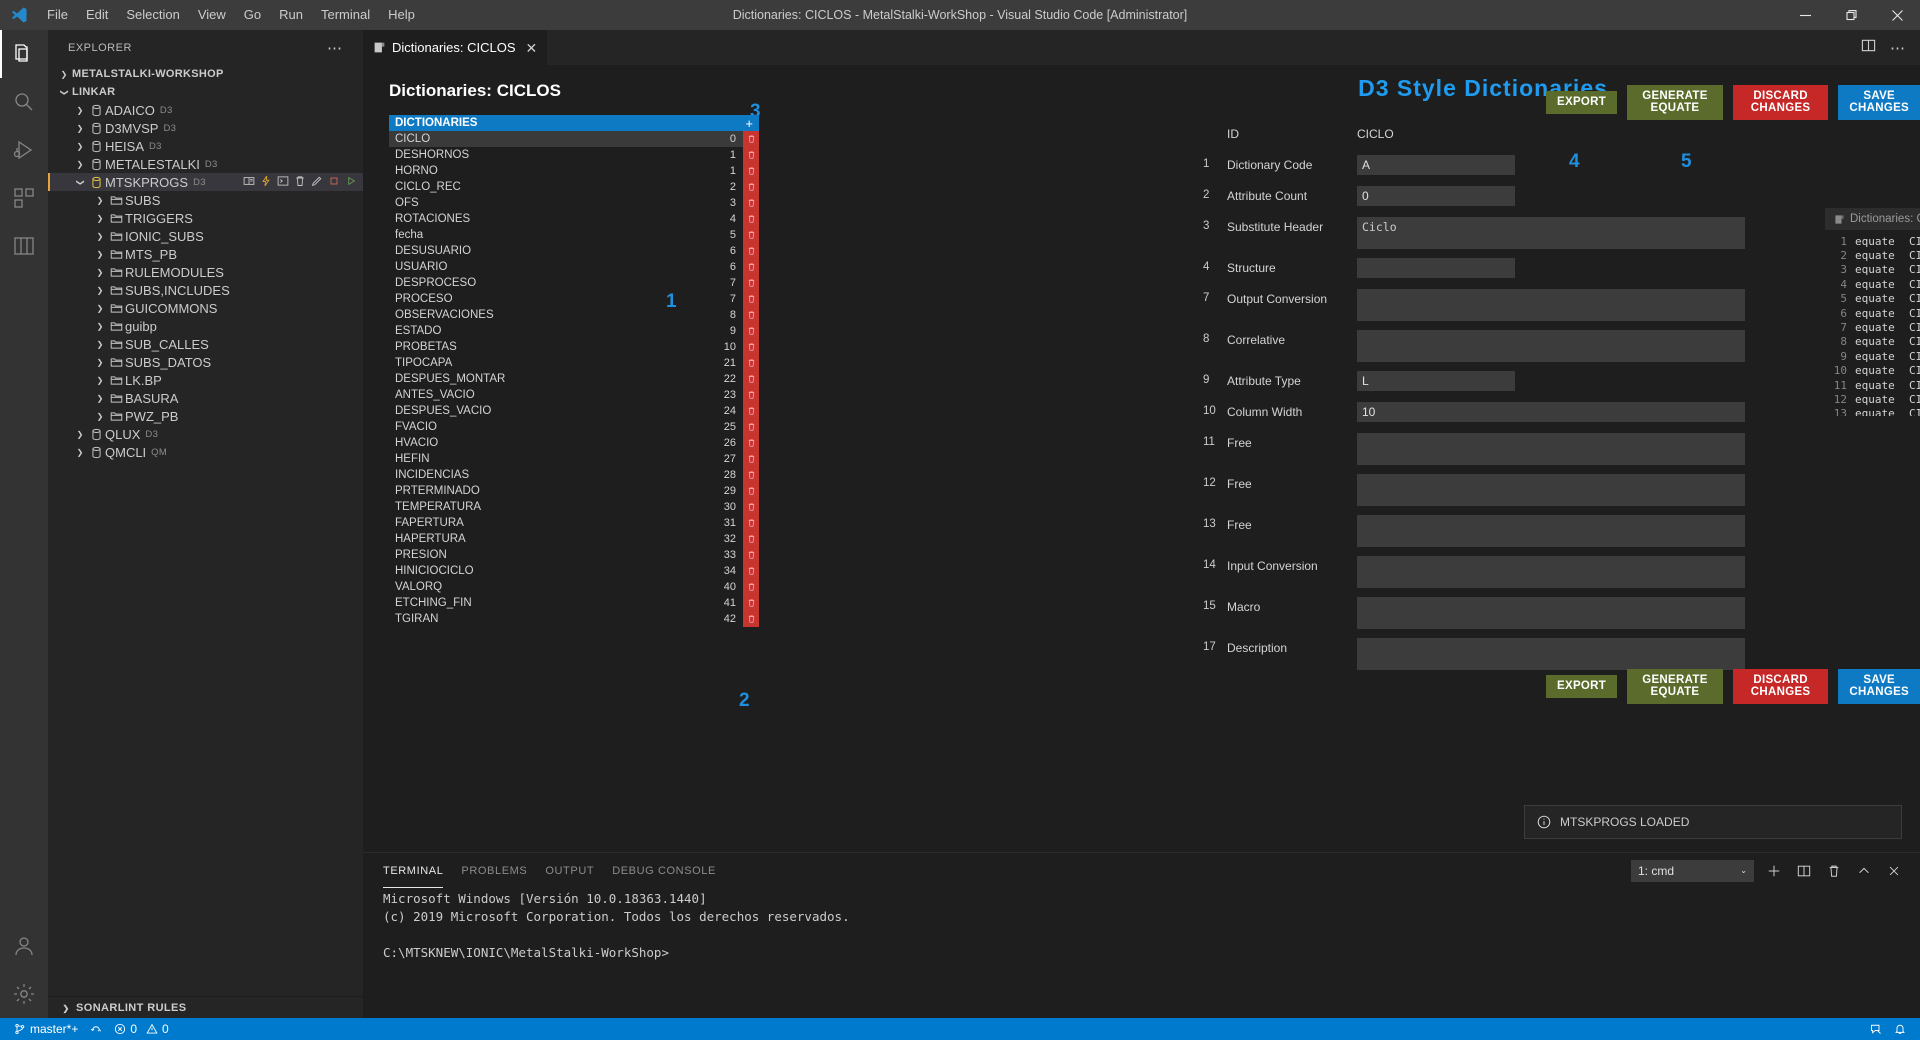 The image size is (1920, 1040). Describe the element at coordinates (205, 200) in the screenshot. I see `tree-folder-subs: SUBS` at that location.